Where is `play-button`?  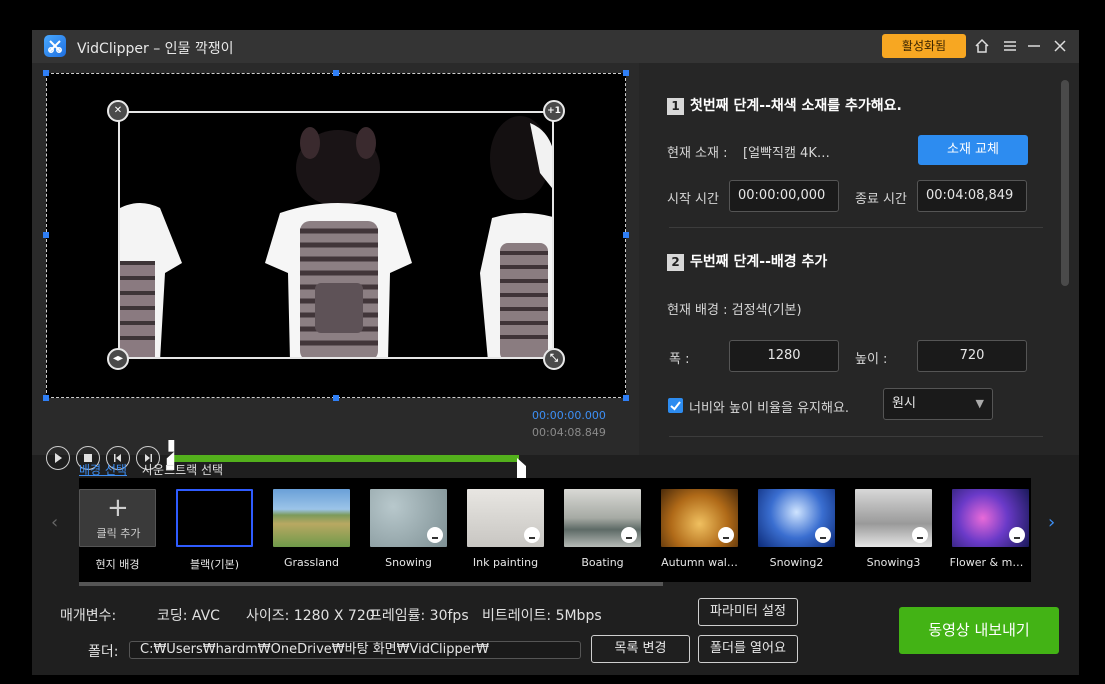
play-button is located at coordinates (58, 458).